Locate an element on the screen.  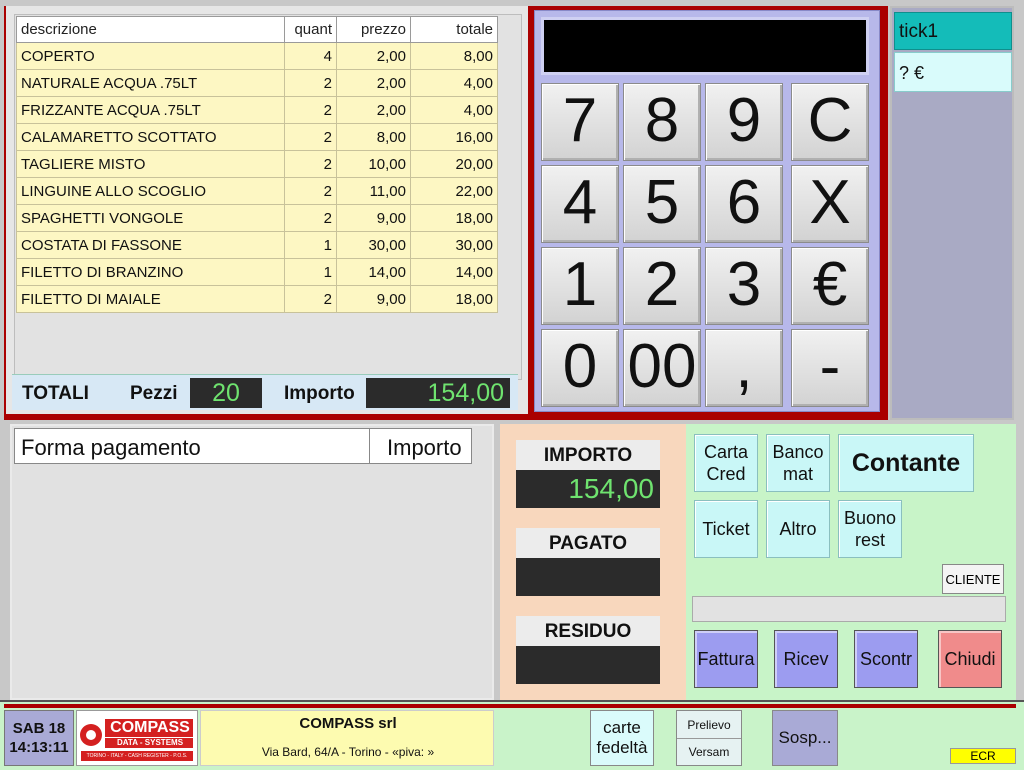
prelievo-versam-button: Prelievo Versam is located at coordinates (709, 738).